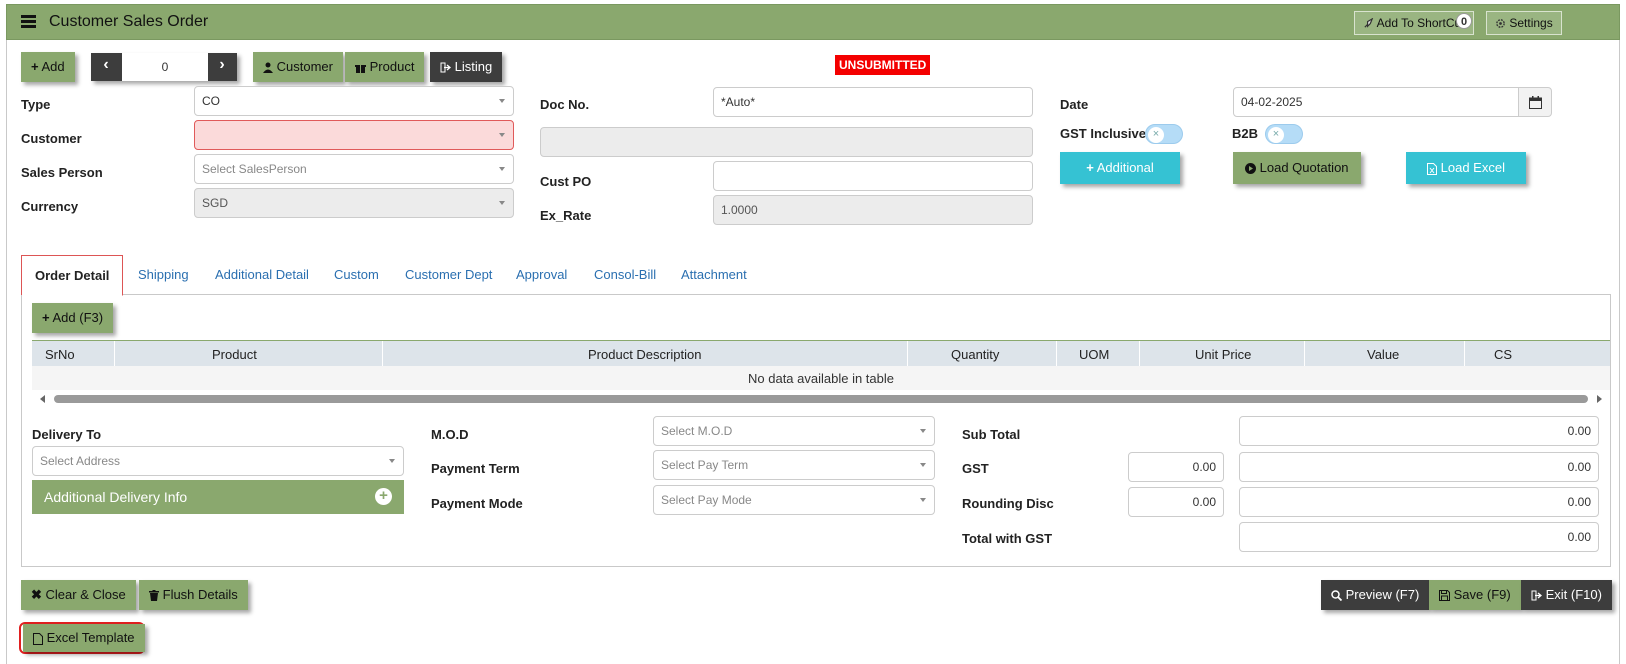 The height and width of the screenshot is (664, 1626). I want to click on delivery-to-label: Delivery To, so click(67, 434).